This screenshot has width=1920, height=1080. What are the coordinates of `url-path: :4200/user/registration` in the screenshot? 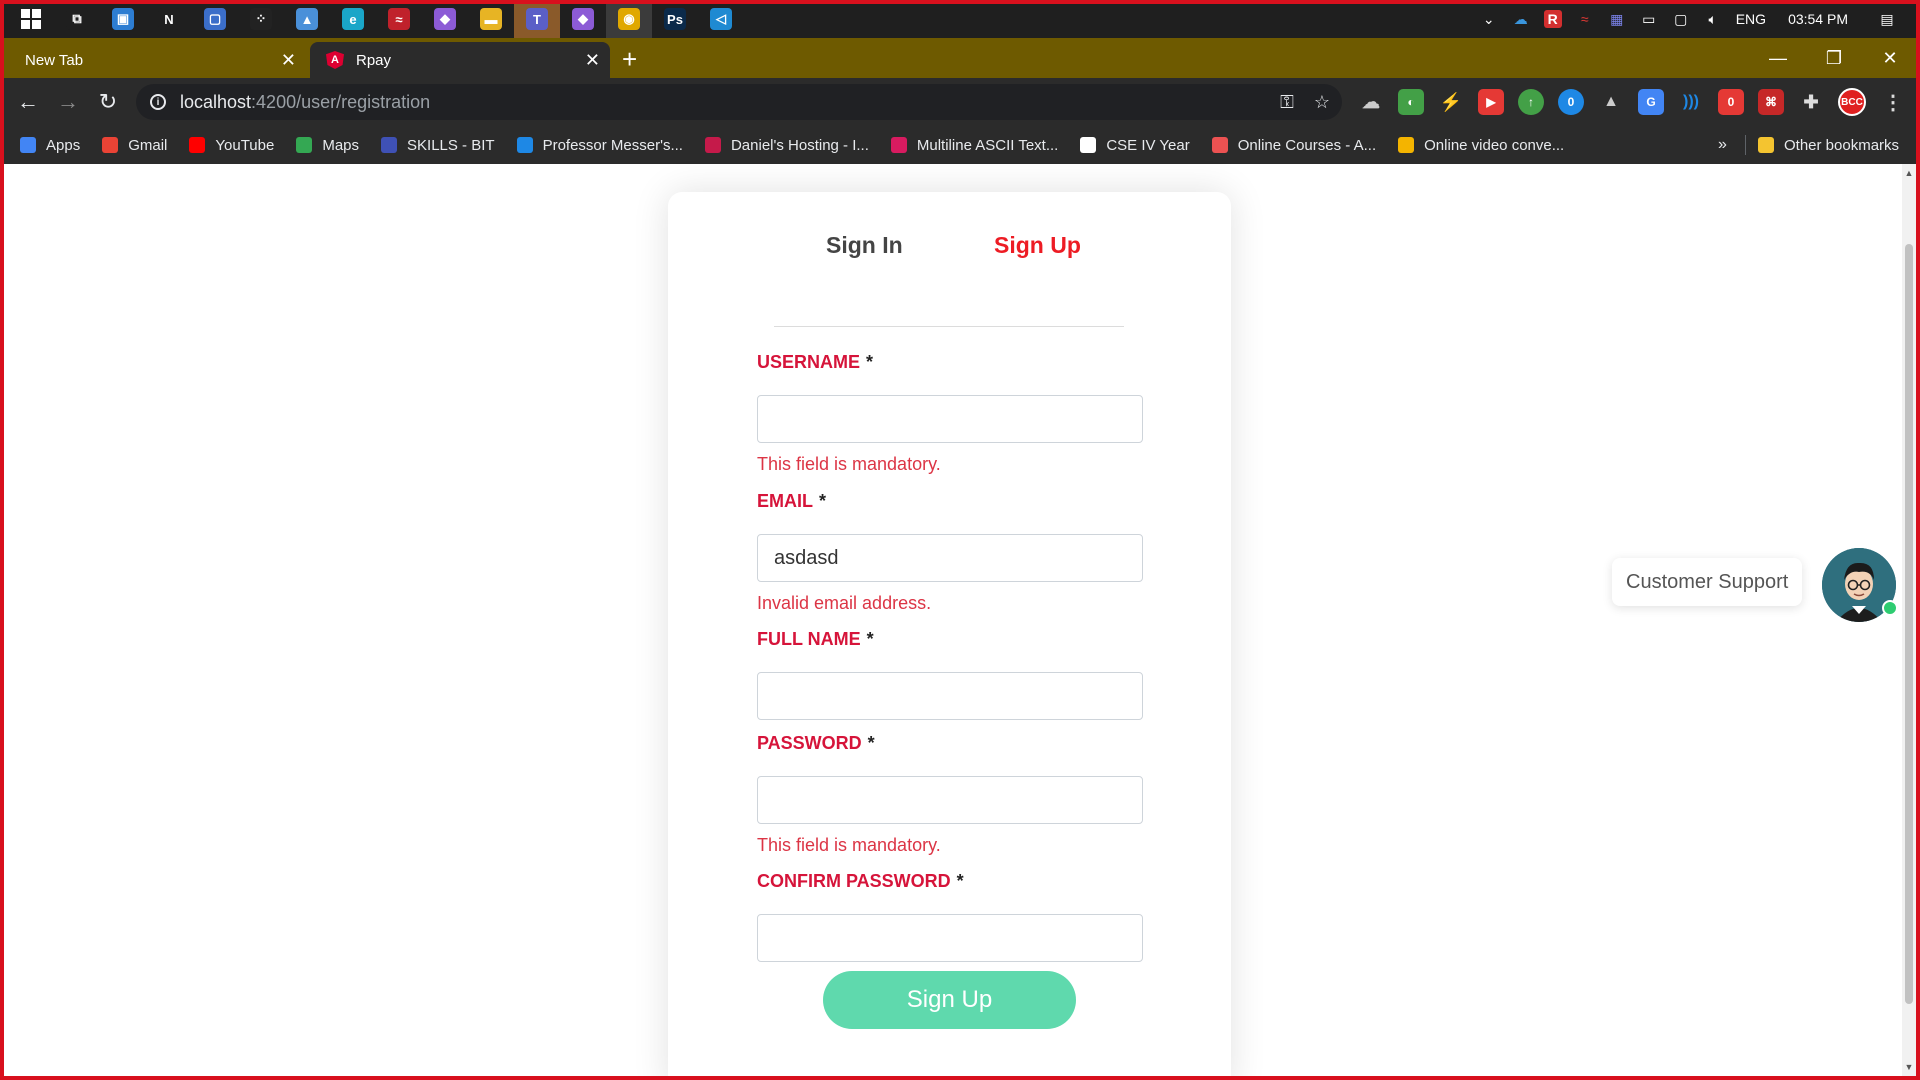 It's located at (341, 101).